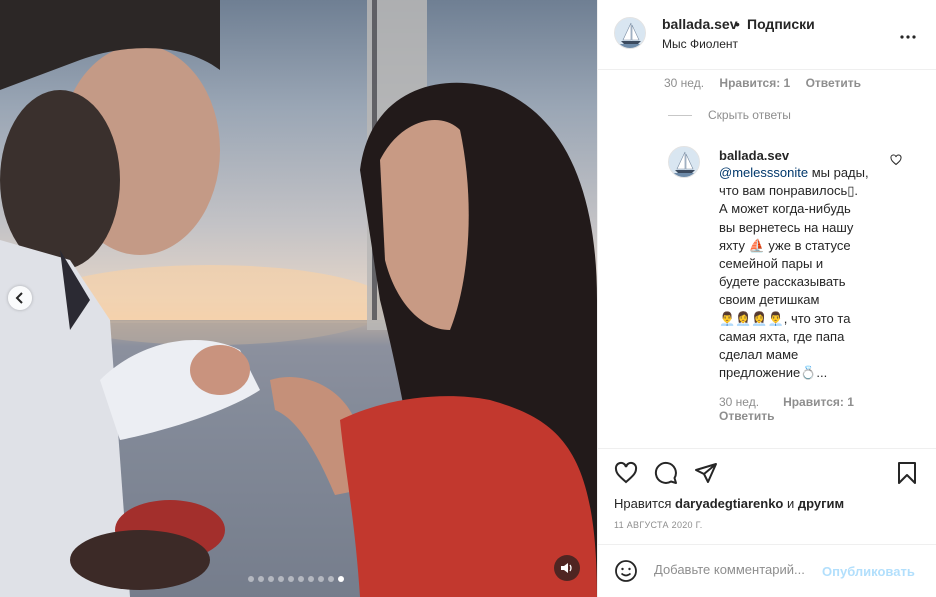 The height and width of the screenshot is (597, 936). I want to click on more-options-button, so click(908, 33).